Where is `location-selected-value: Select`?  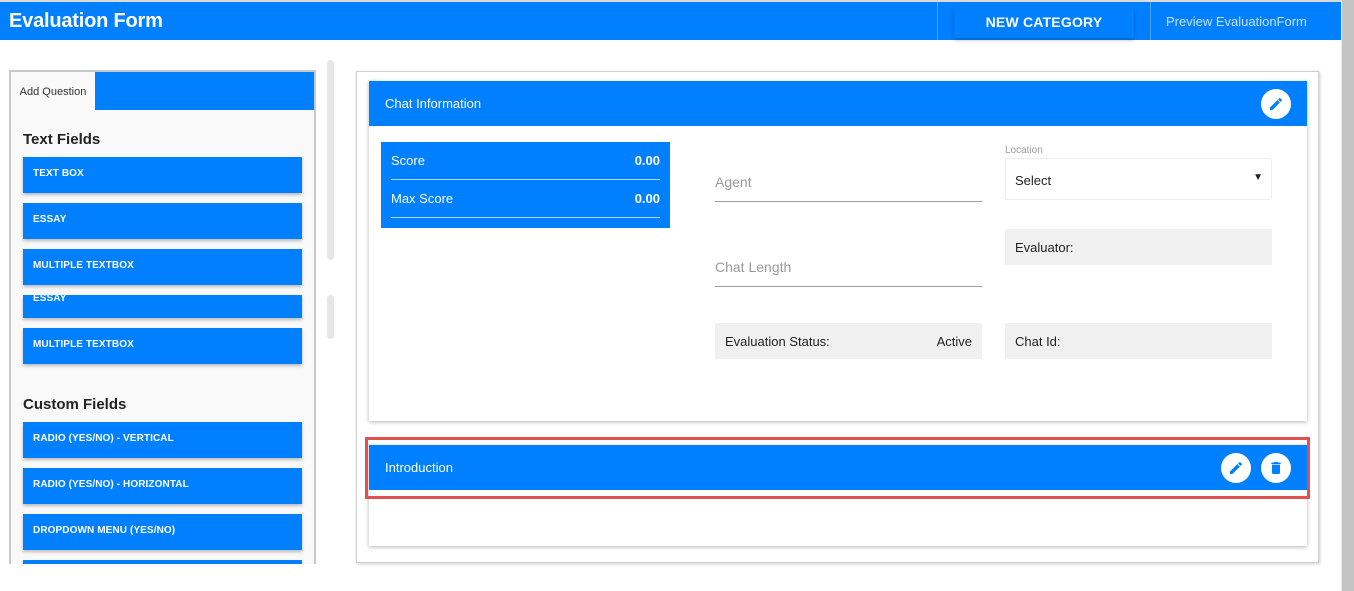
location-selected-value: Select is located at coordinates (1033, 180).